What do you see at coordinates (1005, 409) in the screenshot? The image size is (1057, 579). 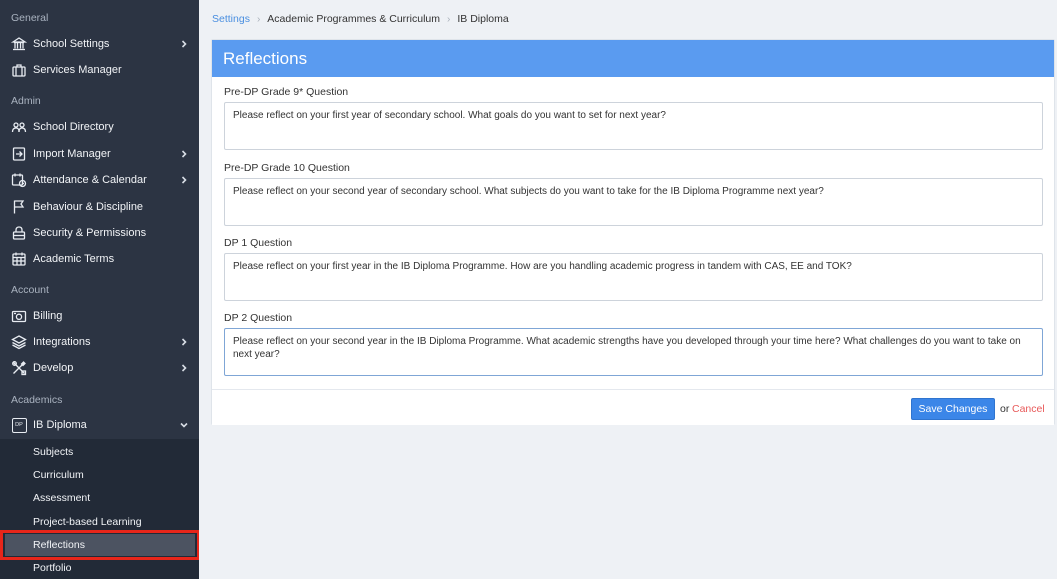 I see `or-text: or` at bounding box center [1005, 409].